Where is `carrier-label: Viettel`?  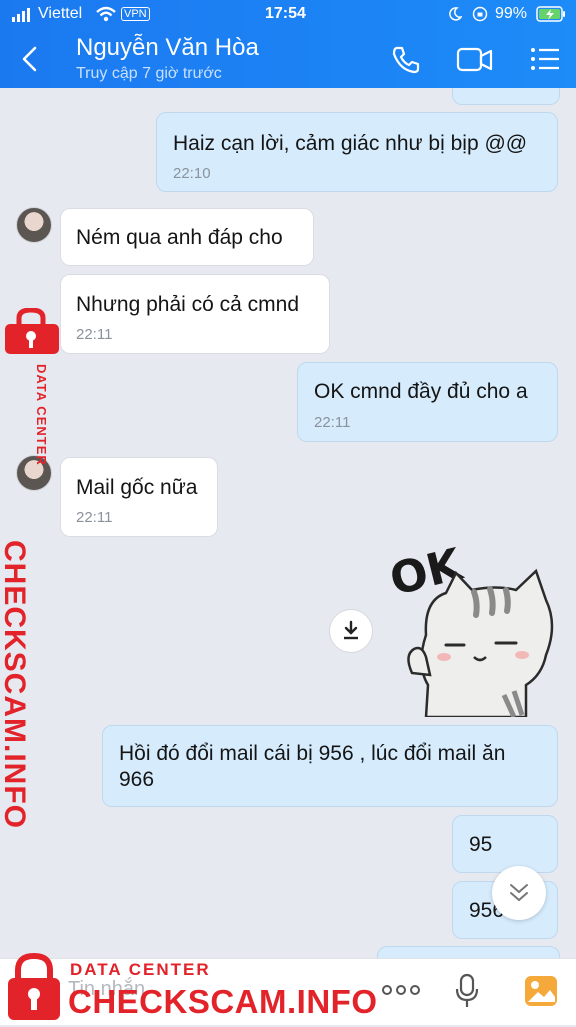
carrier-label: Viettel is located at coordinates (60, 13).